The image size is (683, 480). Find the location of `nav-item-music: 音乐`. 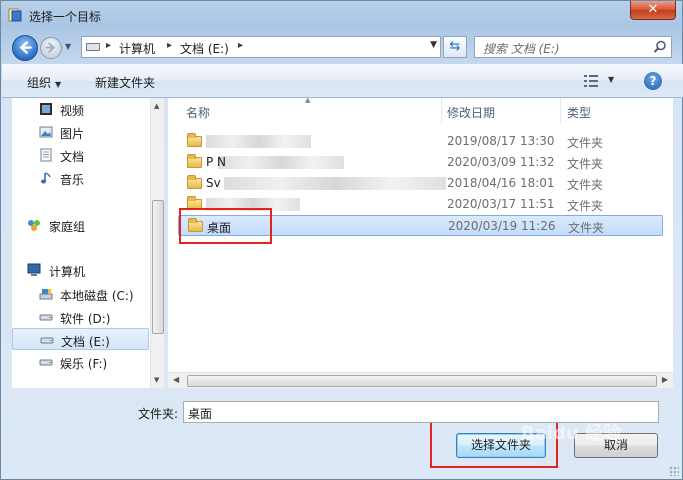

nav-item-music: 音乐 is located at coordinates (80, 178).